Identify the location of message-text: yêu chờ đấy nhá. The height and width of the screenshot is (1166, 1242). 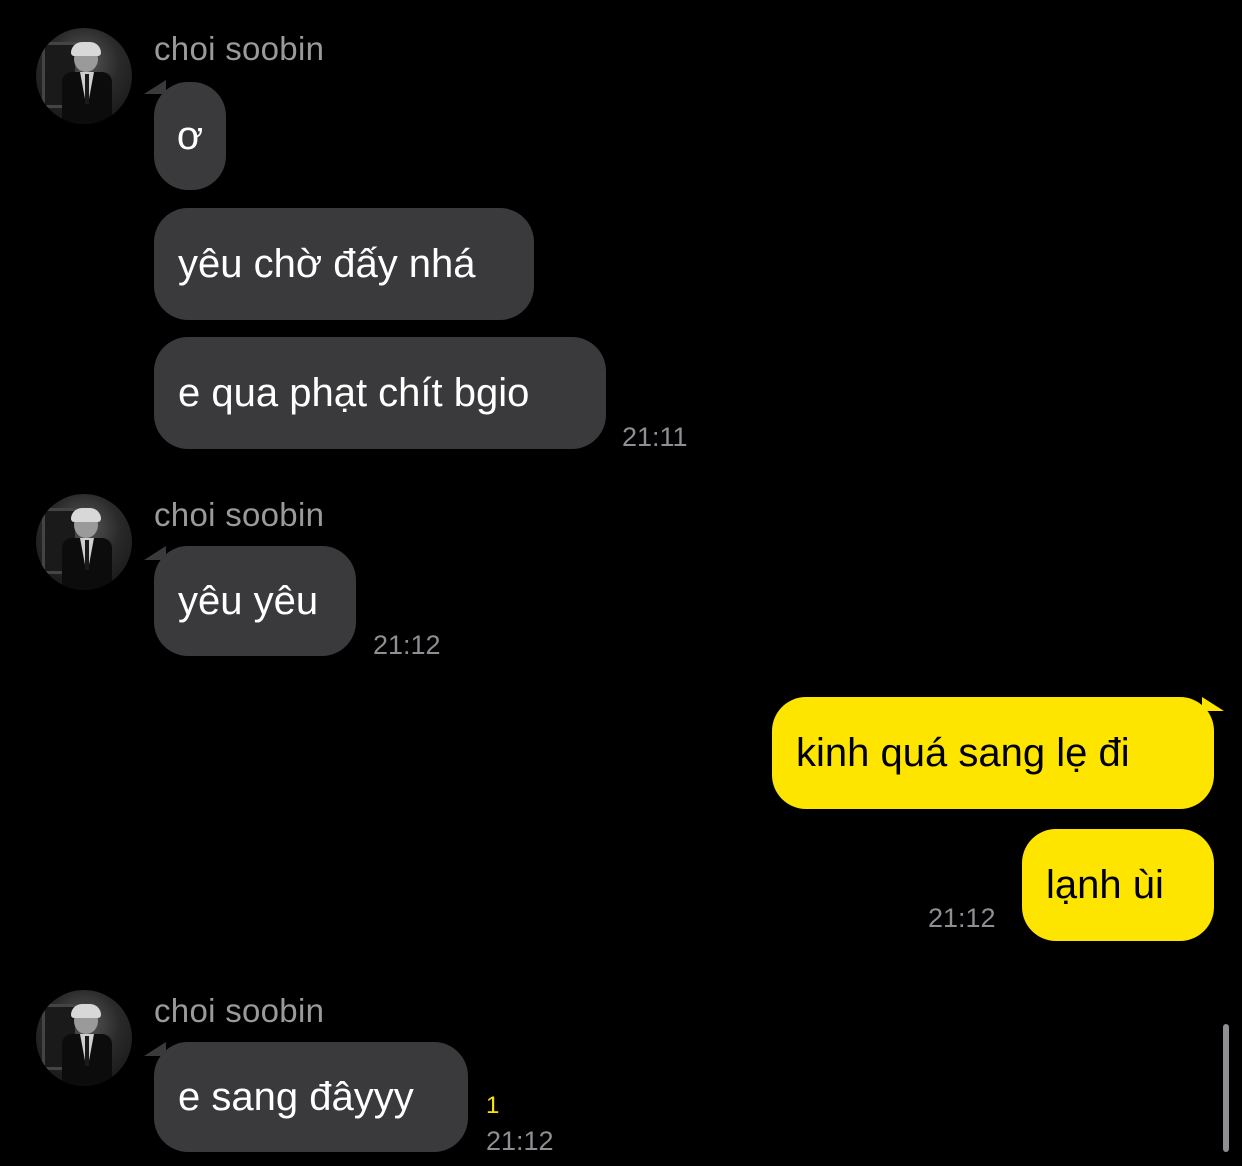
(327, 263).